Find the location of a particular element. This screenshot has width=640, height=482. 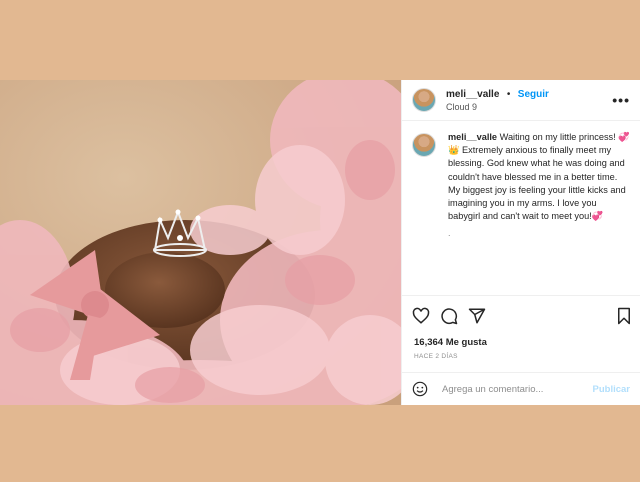

share-icon is located at coordinates (477, 316).